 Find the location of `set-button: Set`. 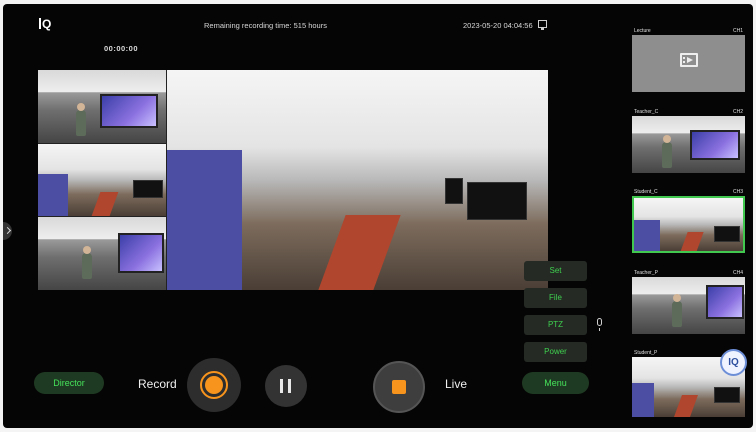

set-button: Set is located at coordinates (555, 271).